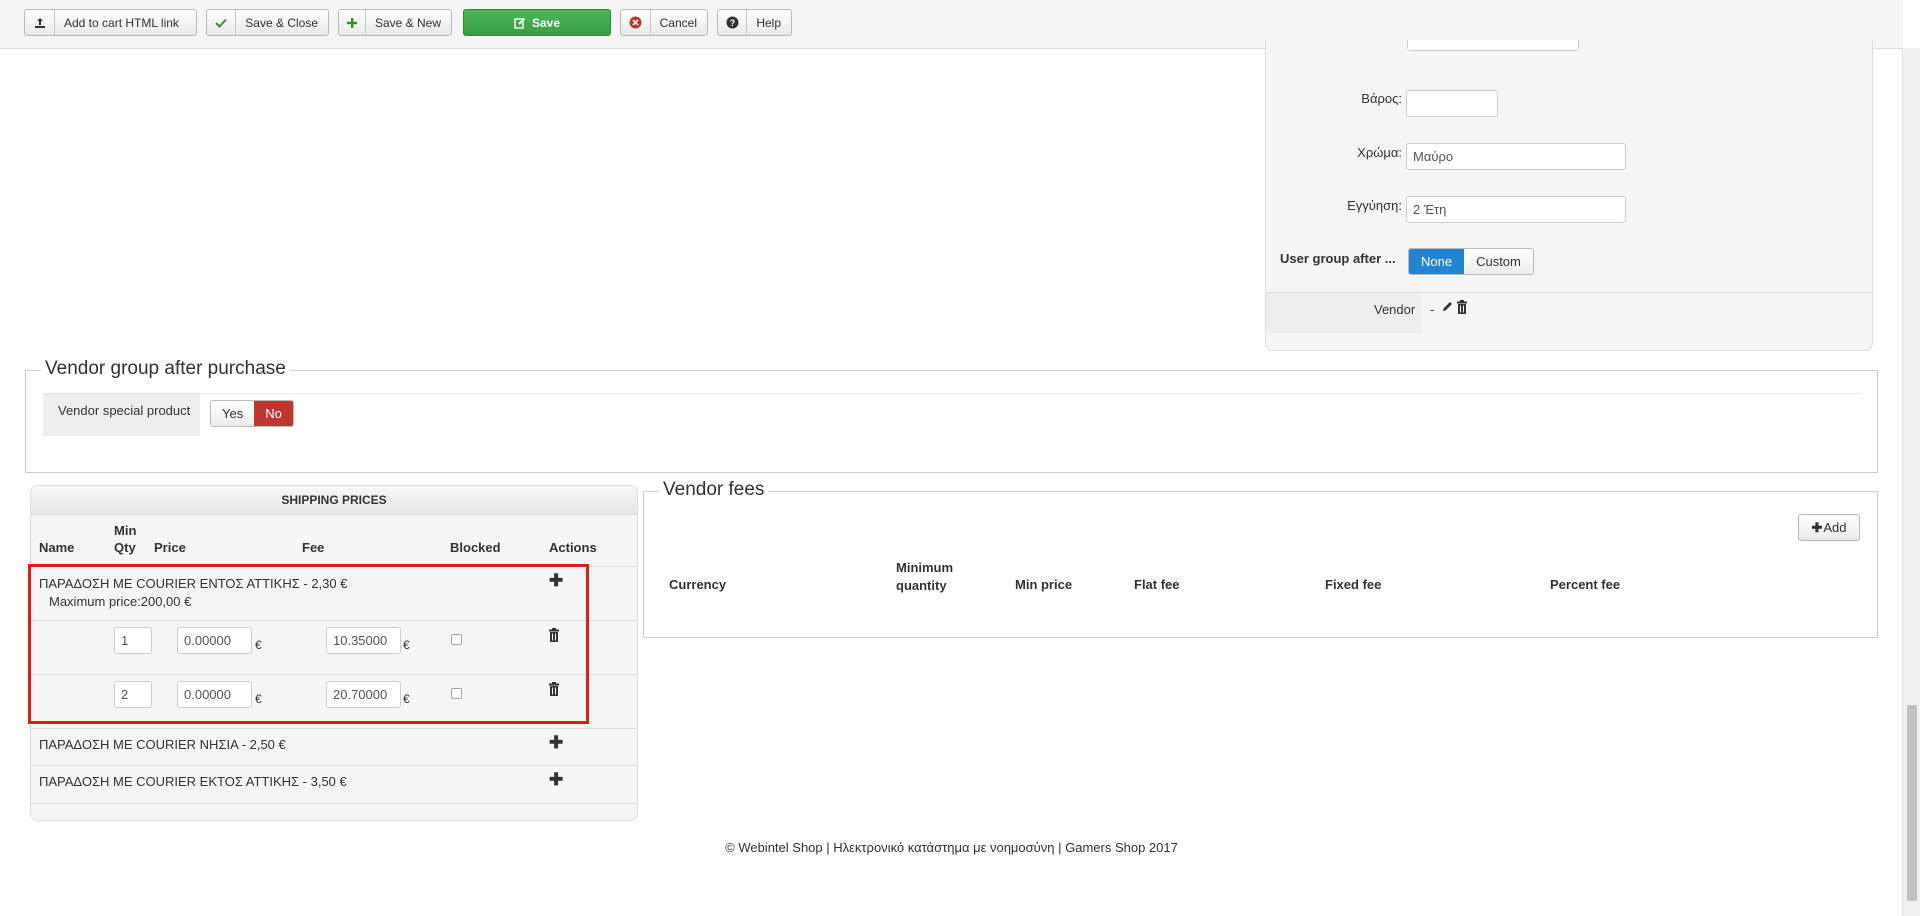  I want to click on vendor-special-label: Vendor special product, so click(124, 410).